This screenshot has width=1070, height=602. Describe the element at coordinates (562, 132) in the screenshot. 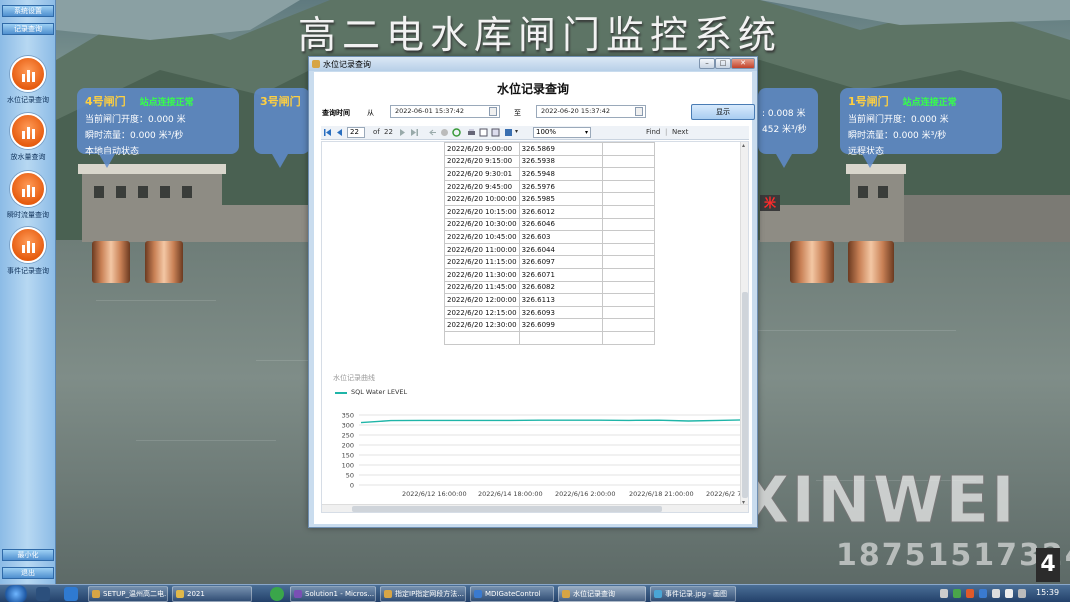

I see `zoom-select: 100% ▾` at that location.